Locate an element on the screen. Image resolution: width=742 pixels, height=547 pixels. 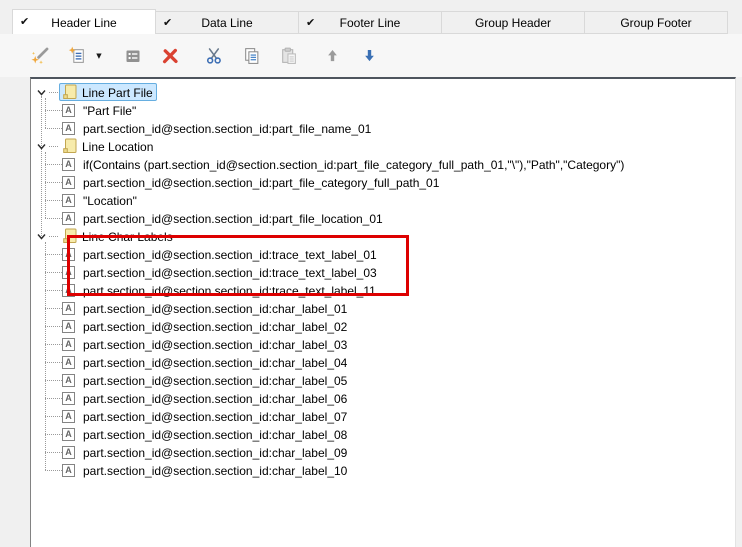
tab-label: Header Line is located at coordinates (84, 22).